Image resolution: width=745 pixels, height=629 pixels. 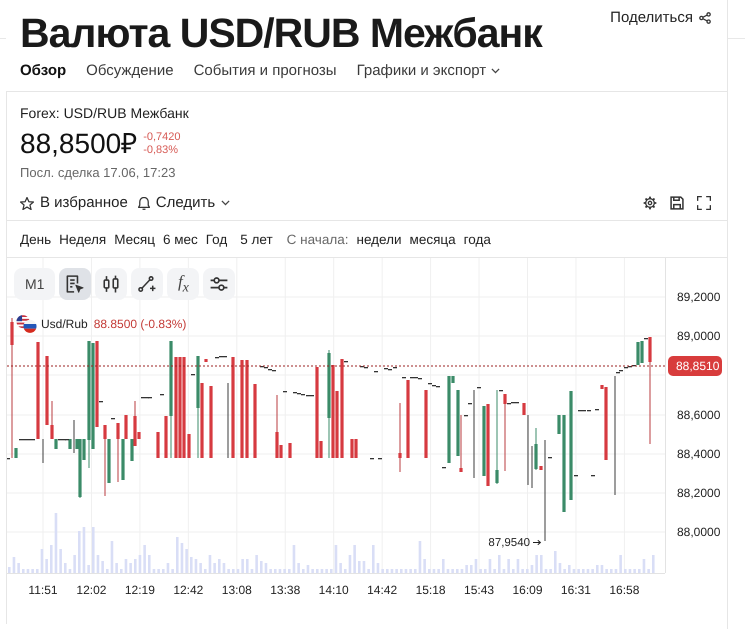 I want to click on period-link: День, so click(x=36, y=240).